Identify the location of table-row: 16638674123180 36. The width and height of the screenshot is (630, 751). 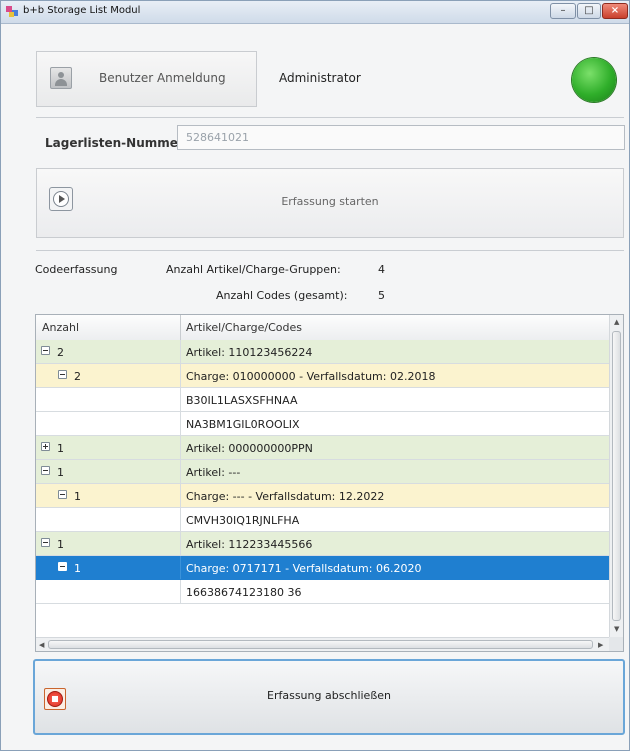
(322, 592).